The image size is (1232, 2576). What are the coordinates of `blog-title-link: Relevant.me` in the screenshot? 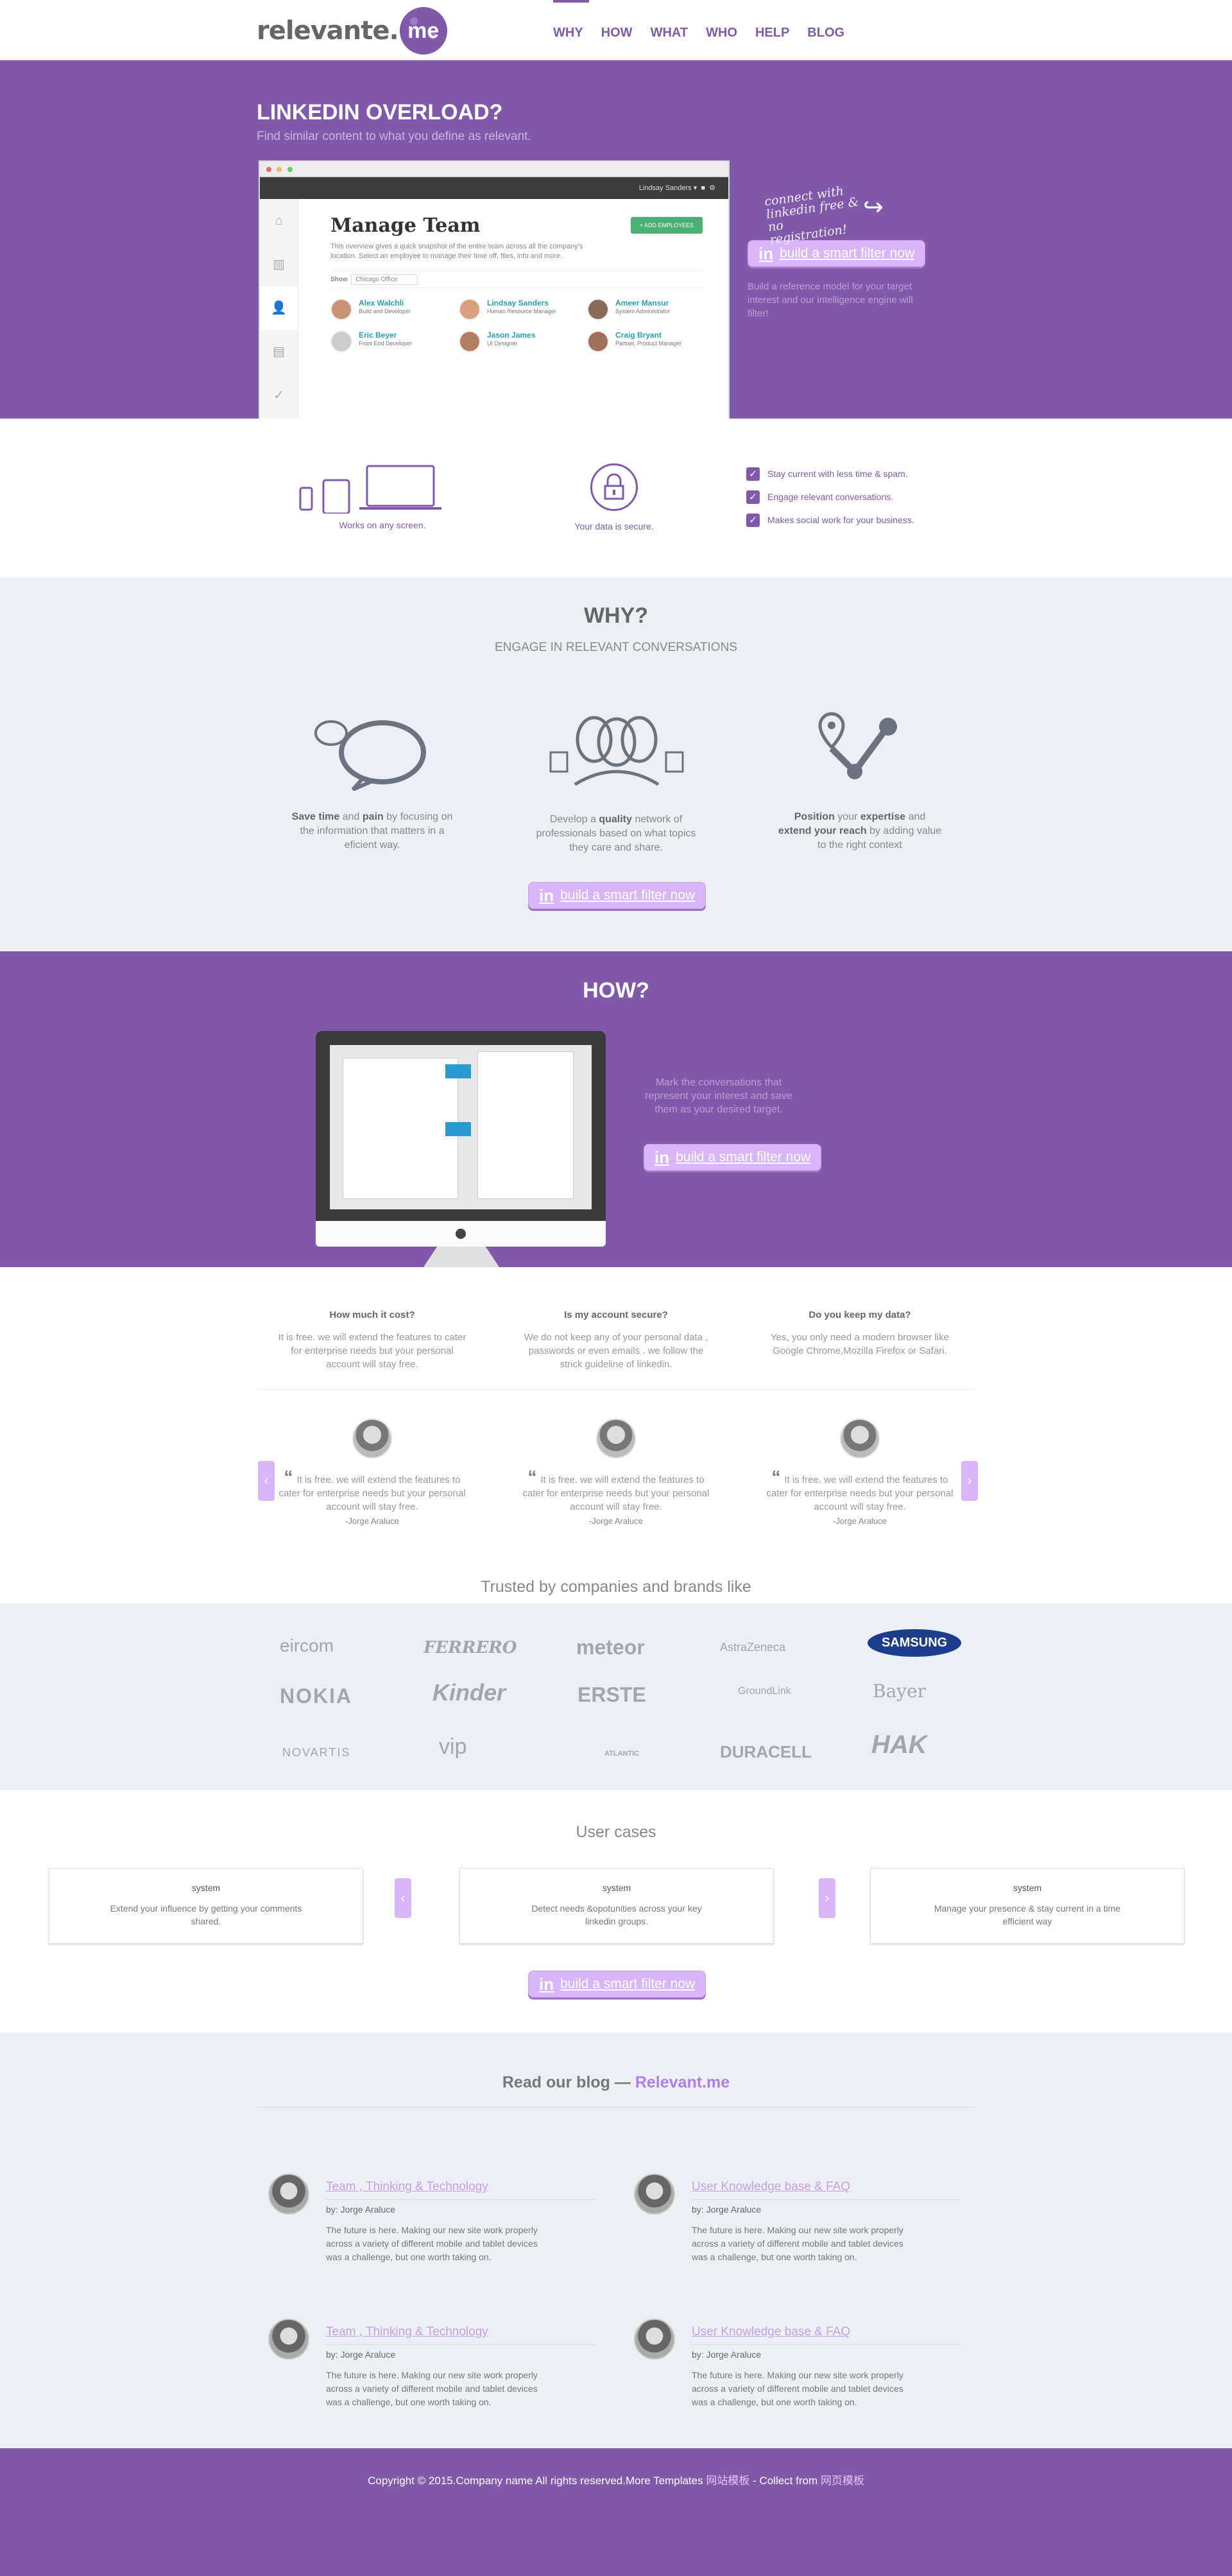 It's located at (683, 2082).